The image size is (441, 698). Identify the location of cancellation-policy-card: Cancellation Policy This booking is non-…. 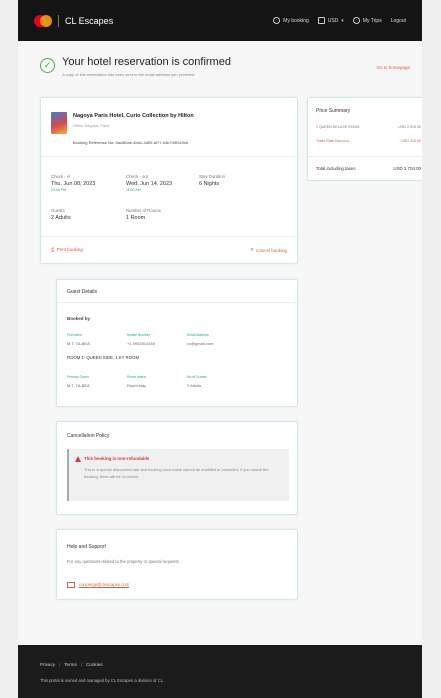
(177, 468).